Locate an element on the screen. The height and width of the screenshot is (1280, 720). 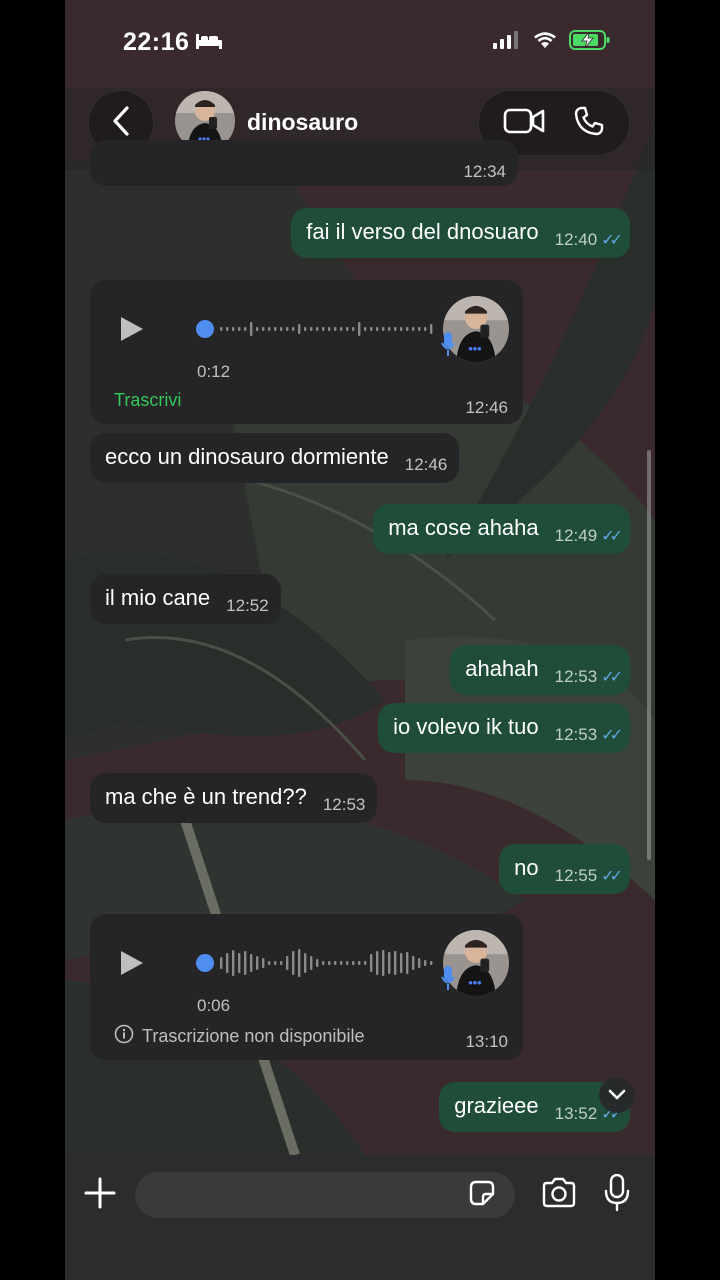
voice-record-button is located at coordinates (617, 1195).